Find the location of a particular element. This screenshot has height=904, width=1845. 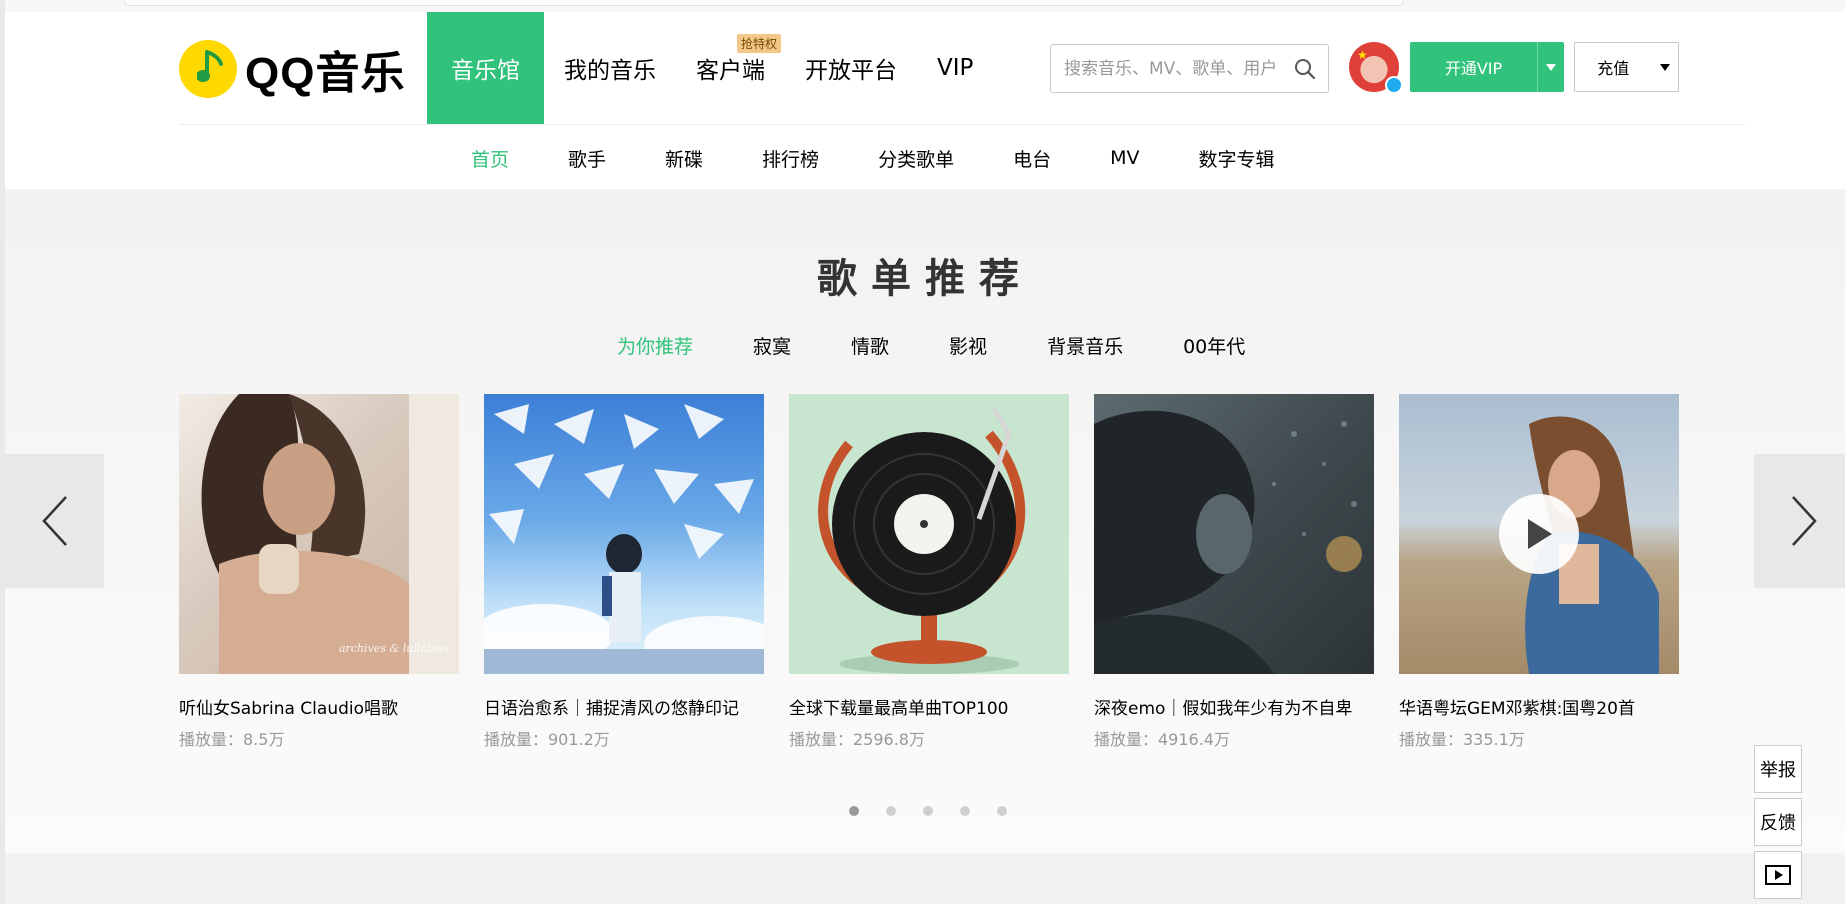

recharge-button: 充值 is located at coordinates (1626, 67).